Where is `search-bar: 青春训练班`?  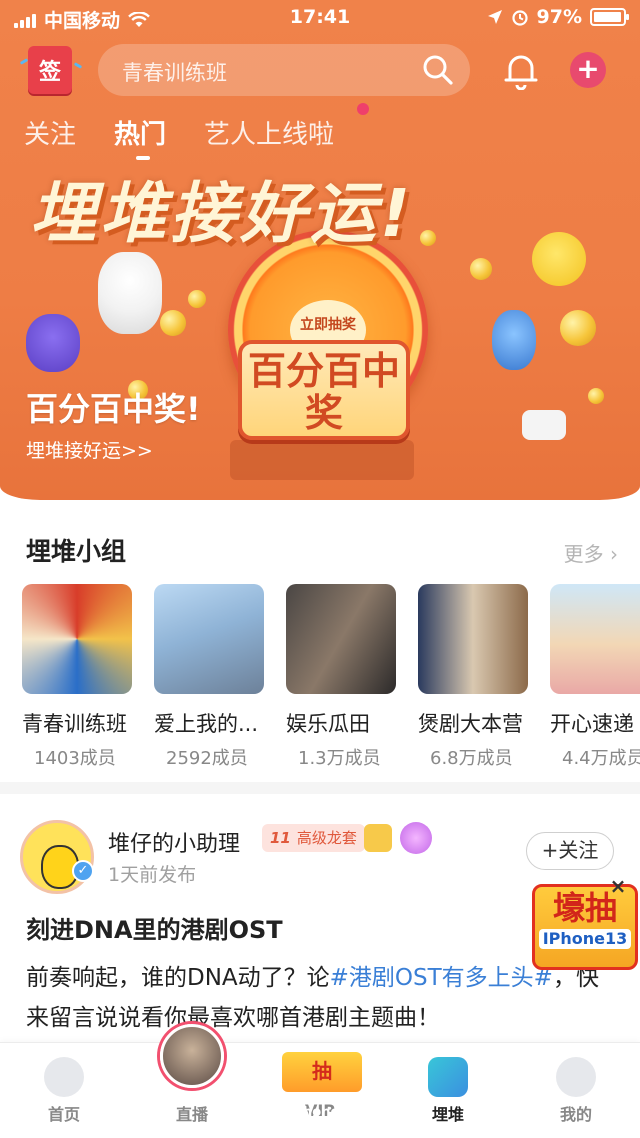
search-bar: 青春训练班 is located at coordinates (284, 70).